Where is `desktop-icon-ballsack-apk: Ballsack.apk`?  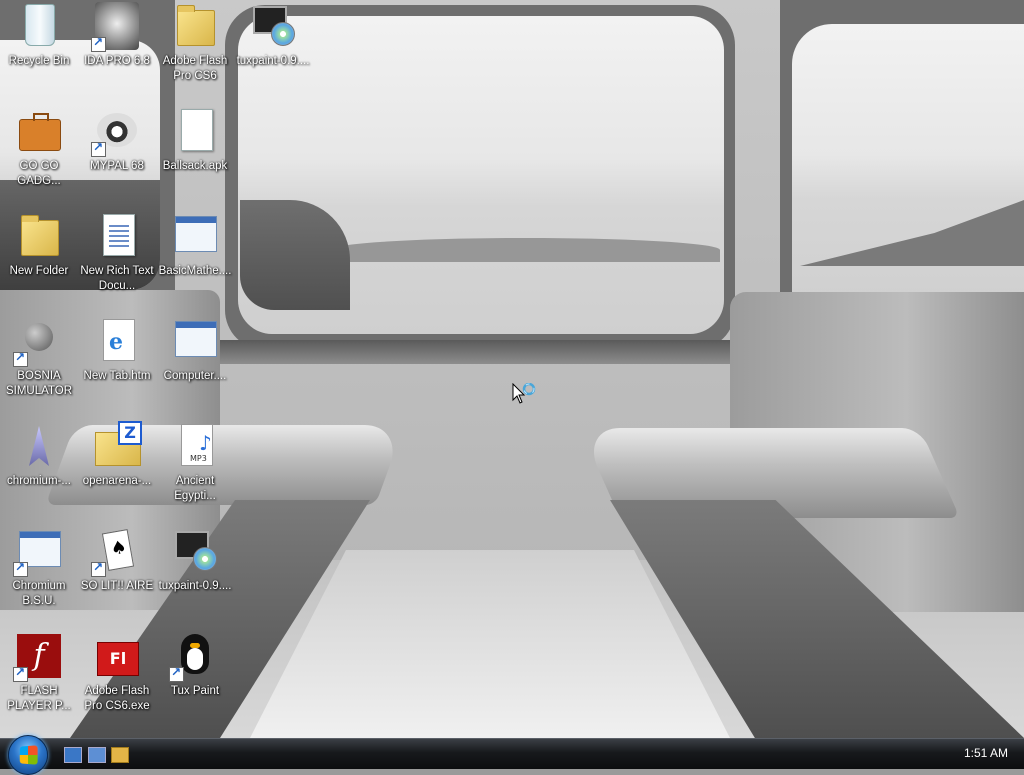
desktop-icon-ballsack-apk: Ballsack.apk is located at coordinates (195, 155).